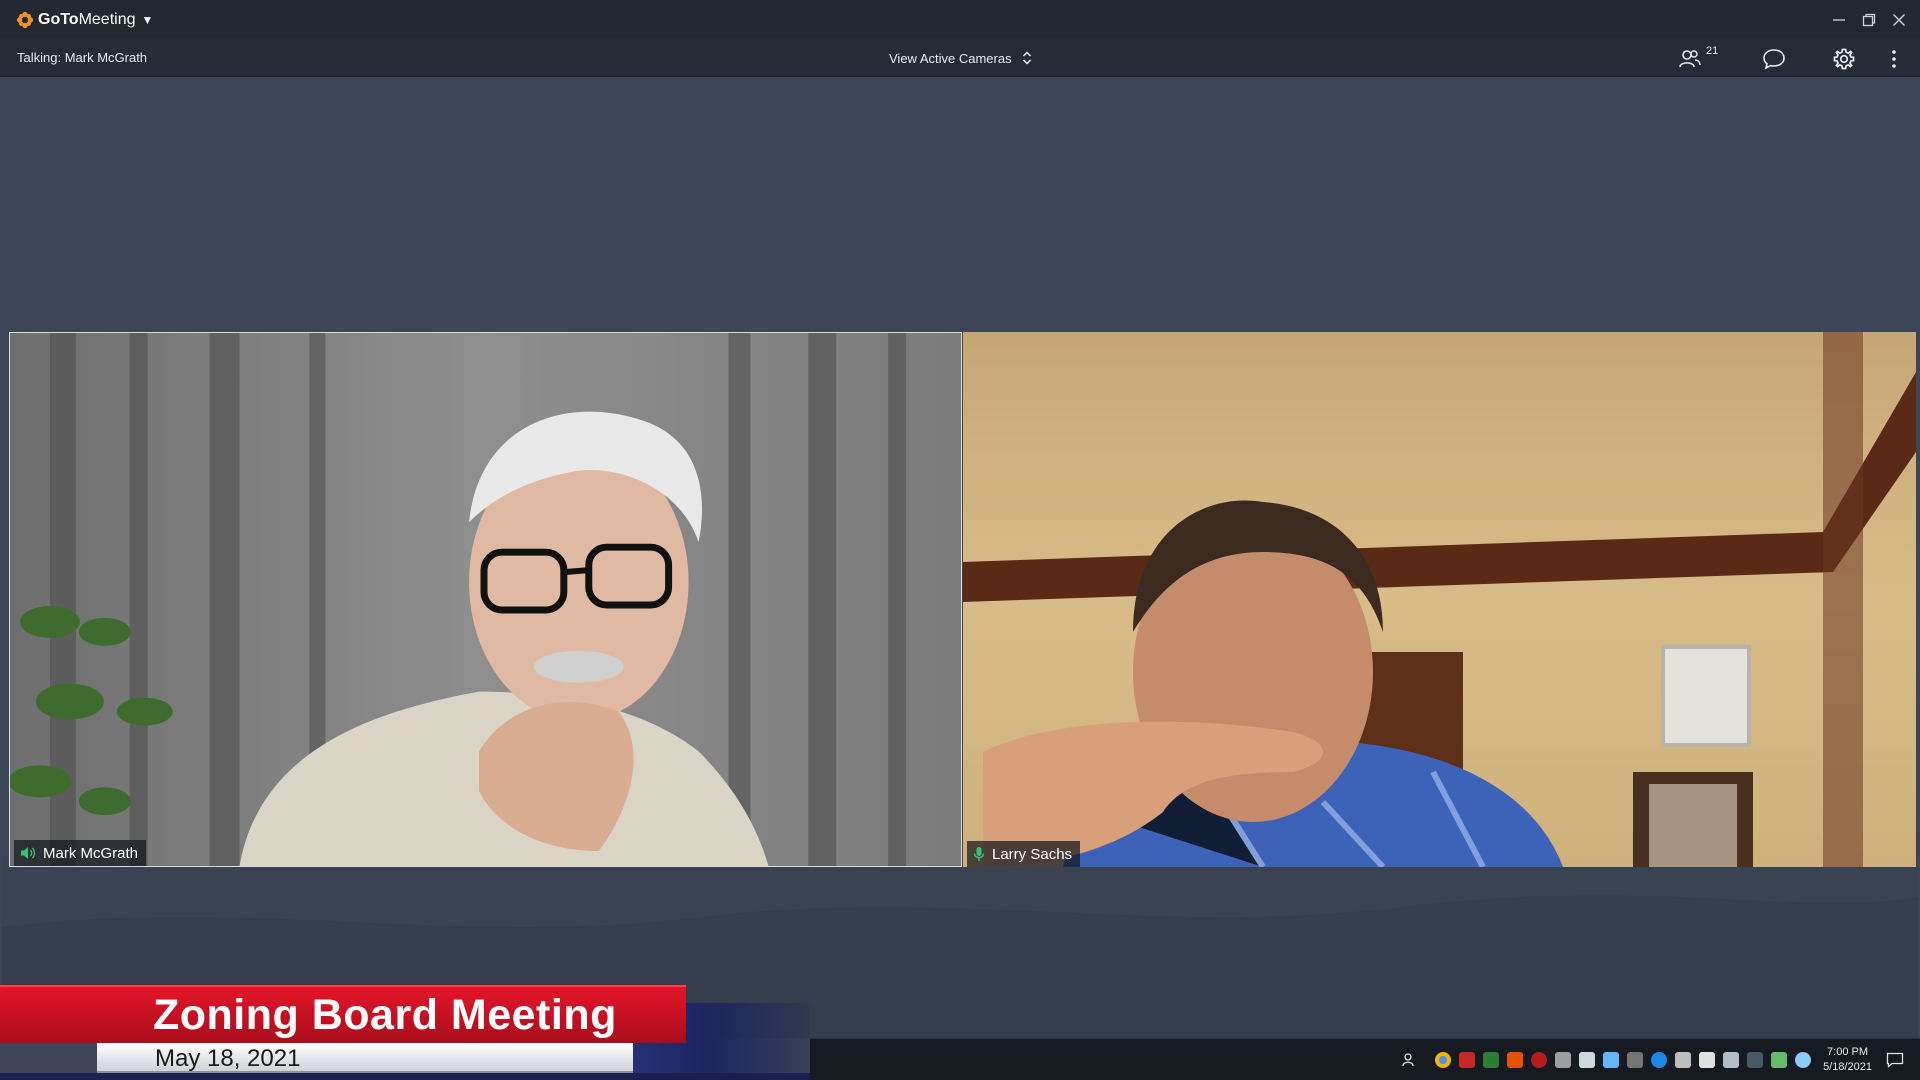 This screenshot has height=1080, width=1920. I want to click on taskbar-clock: 7:00 PM 5/18/2021, so click(1847, 1060).